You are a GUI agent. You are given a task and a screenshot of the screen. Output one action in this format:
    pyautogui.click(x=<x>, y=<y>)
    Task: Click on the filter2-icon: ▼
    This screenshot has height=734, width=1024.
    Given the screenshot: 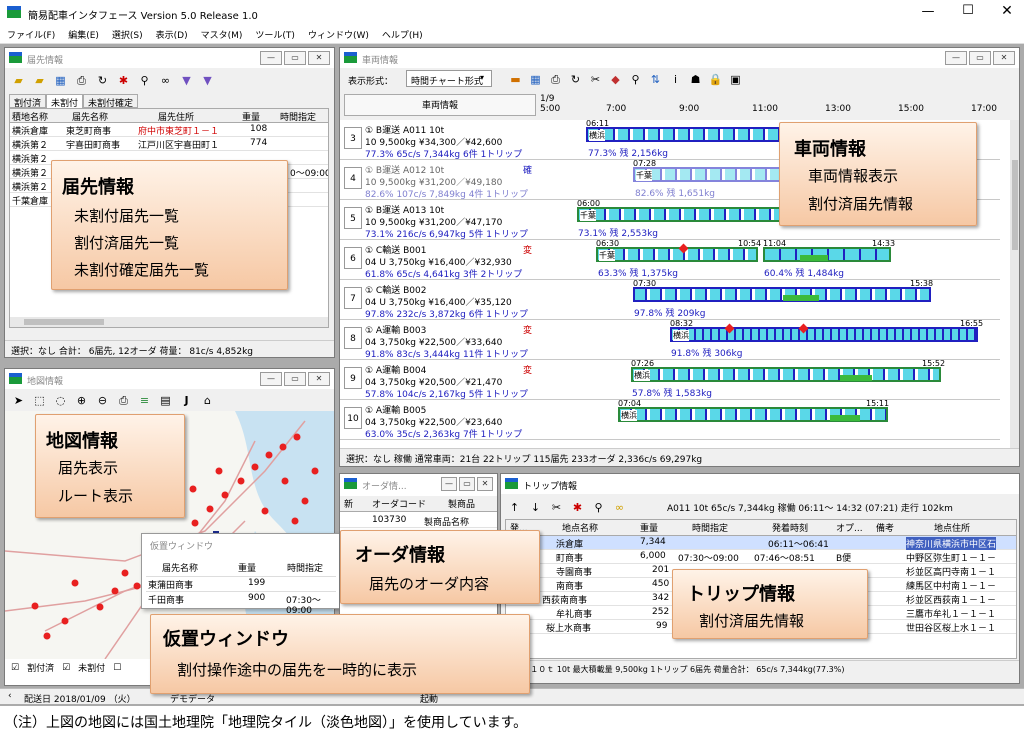 What is the action you would take?
    pyautogui.click(x=207, y=80)
    